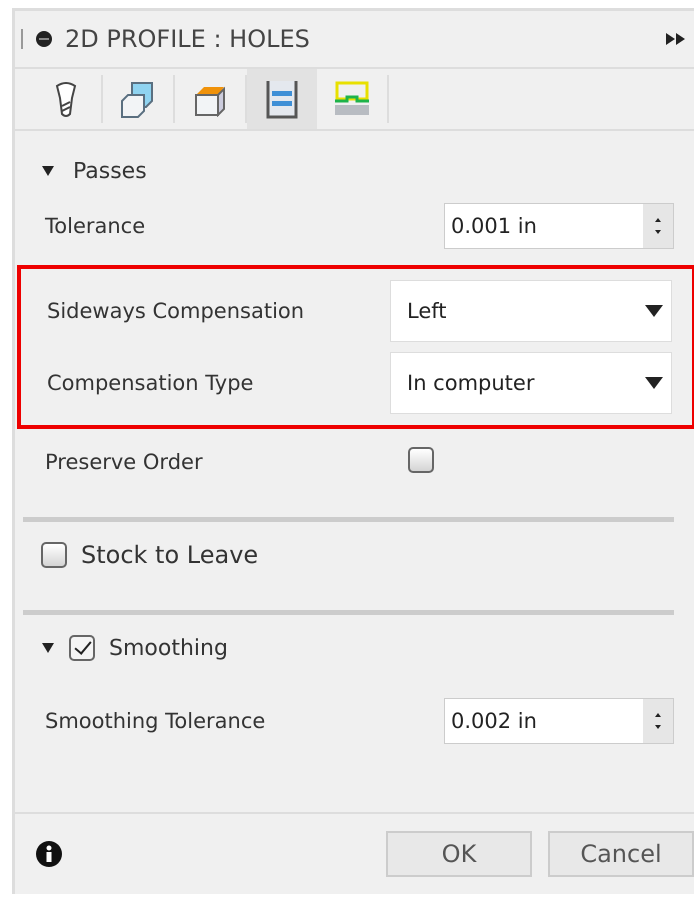 This screenshot has width=694, height=902. What do you see at coordinates (175, 311) in the screenshot?
I see `field-label: Sideways Compensation` at bounding box center [175, 311].